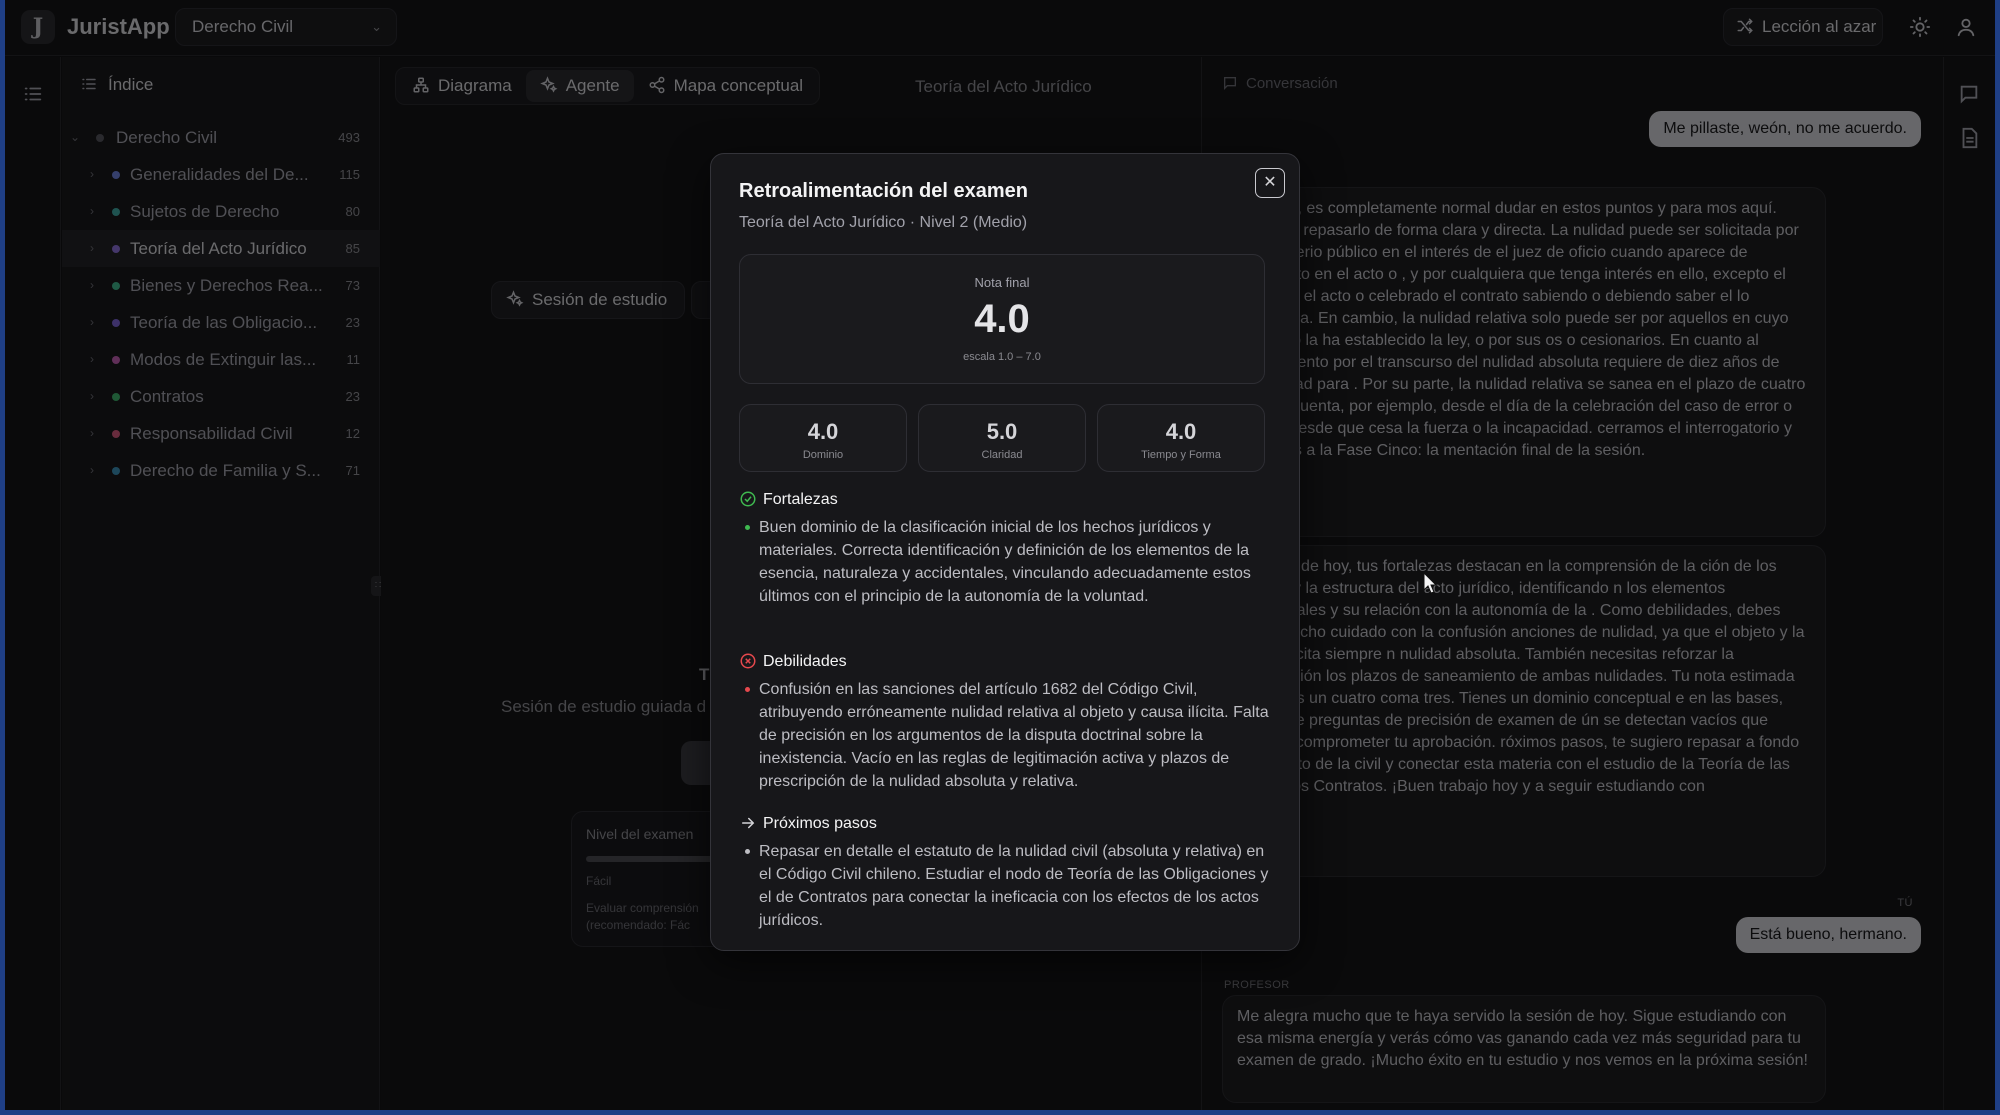 Image resolution: width=2000 pixels, height=1115 pixels. Describe the element at coordinates (805, 661) in the screenshot. I see `weaknesses-title: Debilidades` at that location.